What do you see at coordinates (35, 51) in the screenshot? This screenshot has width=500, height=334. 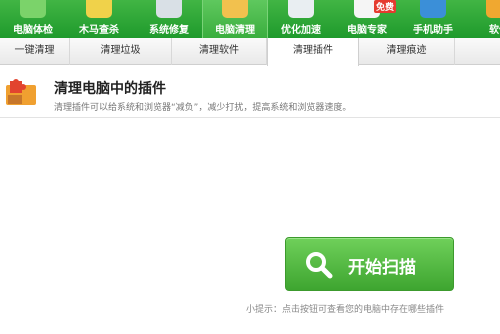 I see `tab-one-click: 一键清理` at bounding box center [35, 51].